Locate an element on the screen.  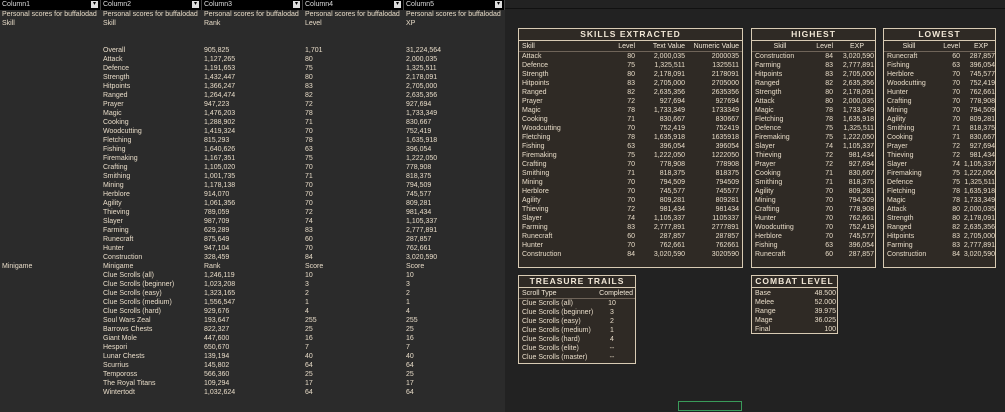
table-cell: 905,825 is located at coordinates (217, 50).